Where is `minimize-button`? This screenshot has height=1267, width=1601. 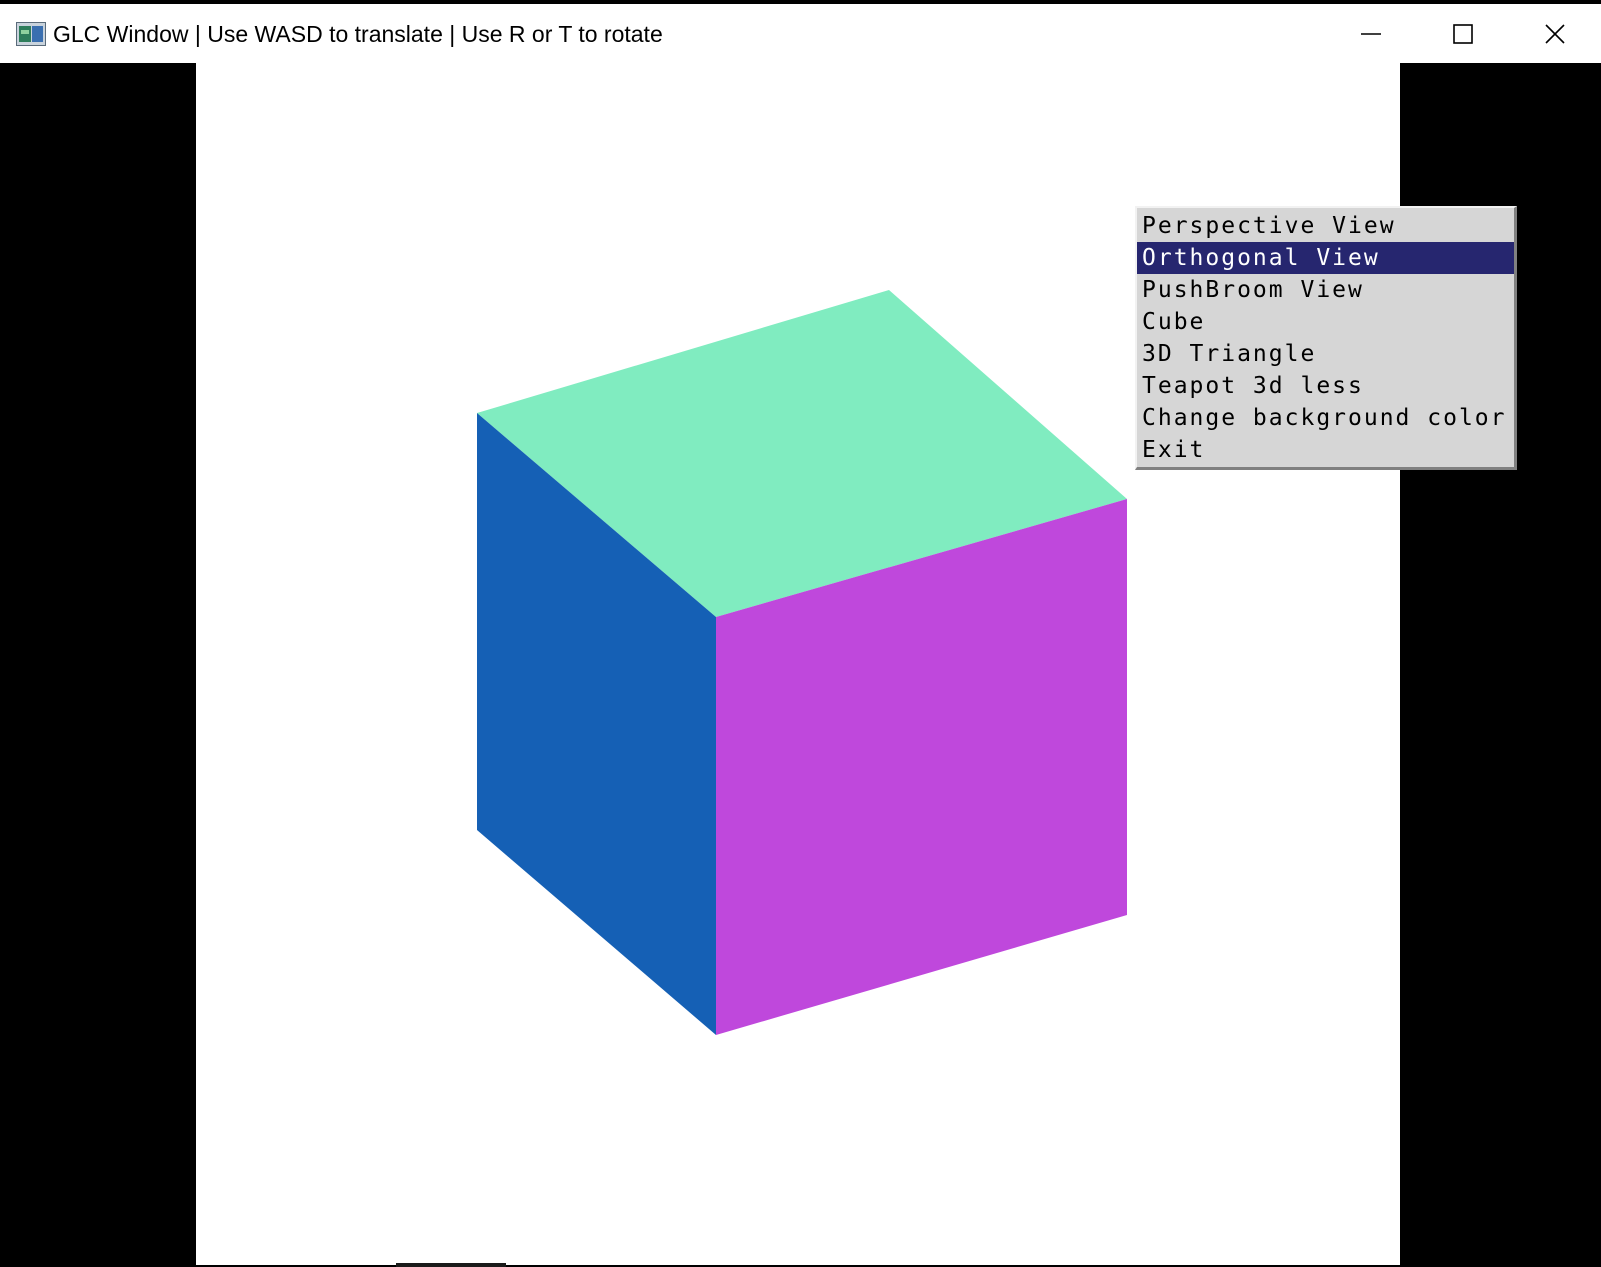
minimize-button is located at coordinates (1371, 33).